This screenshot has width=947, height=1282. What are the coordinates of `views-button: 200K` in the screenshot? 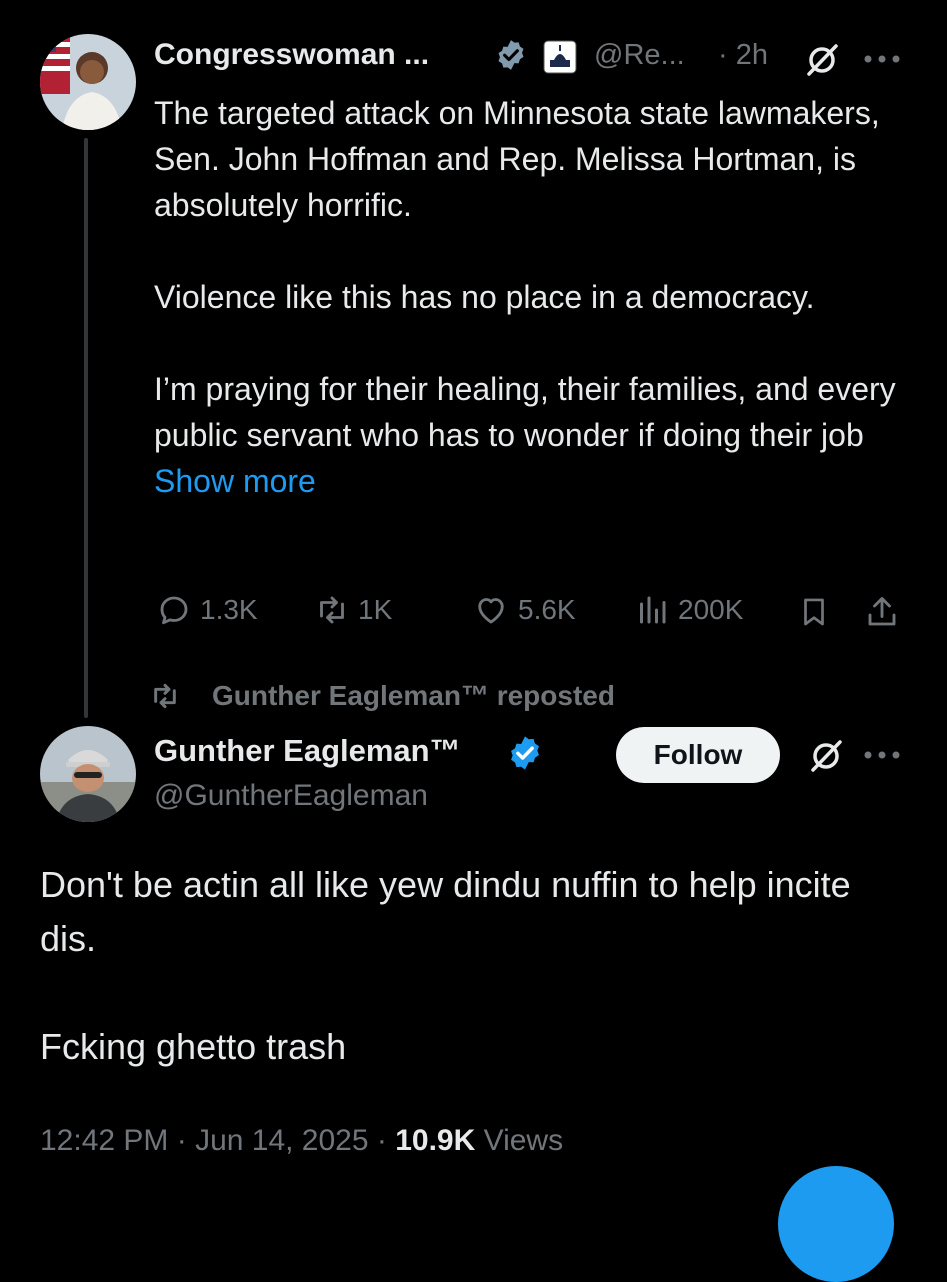 It's located at (688, 610).